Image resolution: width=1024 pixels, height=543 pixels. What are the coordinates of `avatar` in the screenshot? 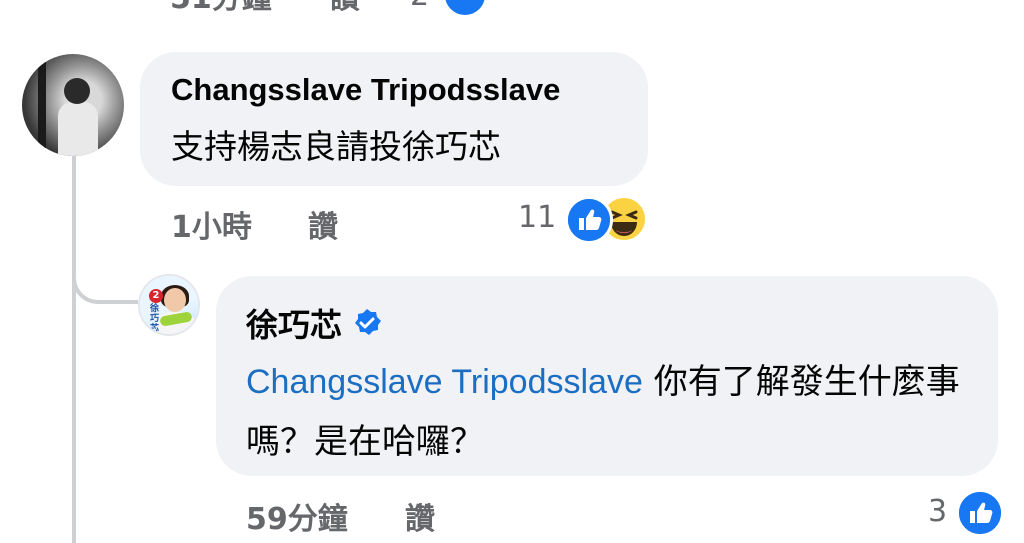 It's located at (73, 105).